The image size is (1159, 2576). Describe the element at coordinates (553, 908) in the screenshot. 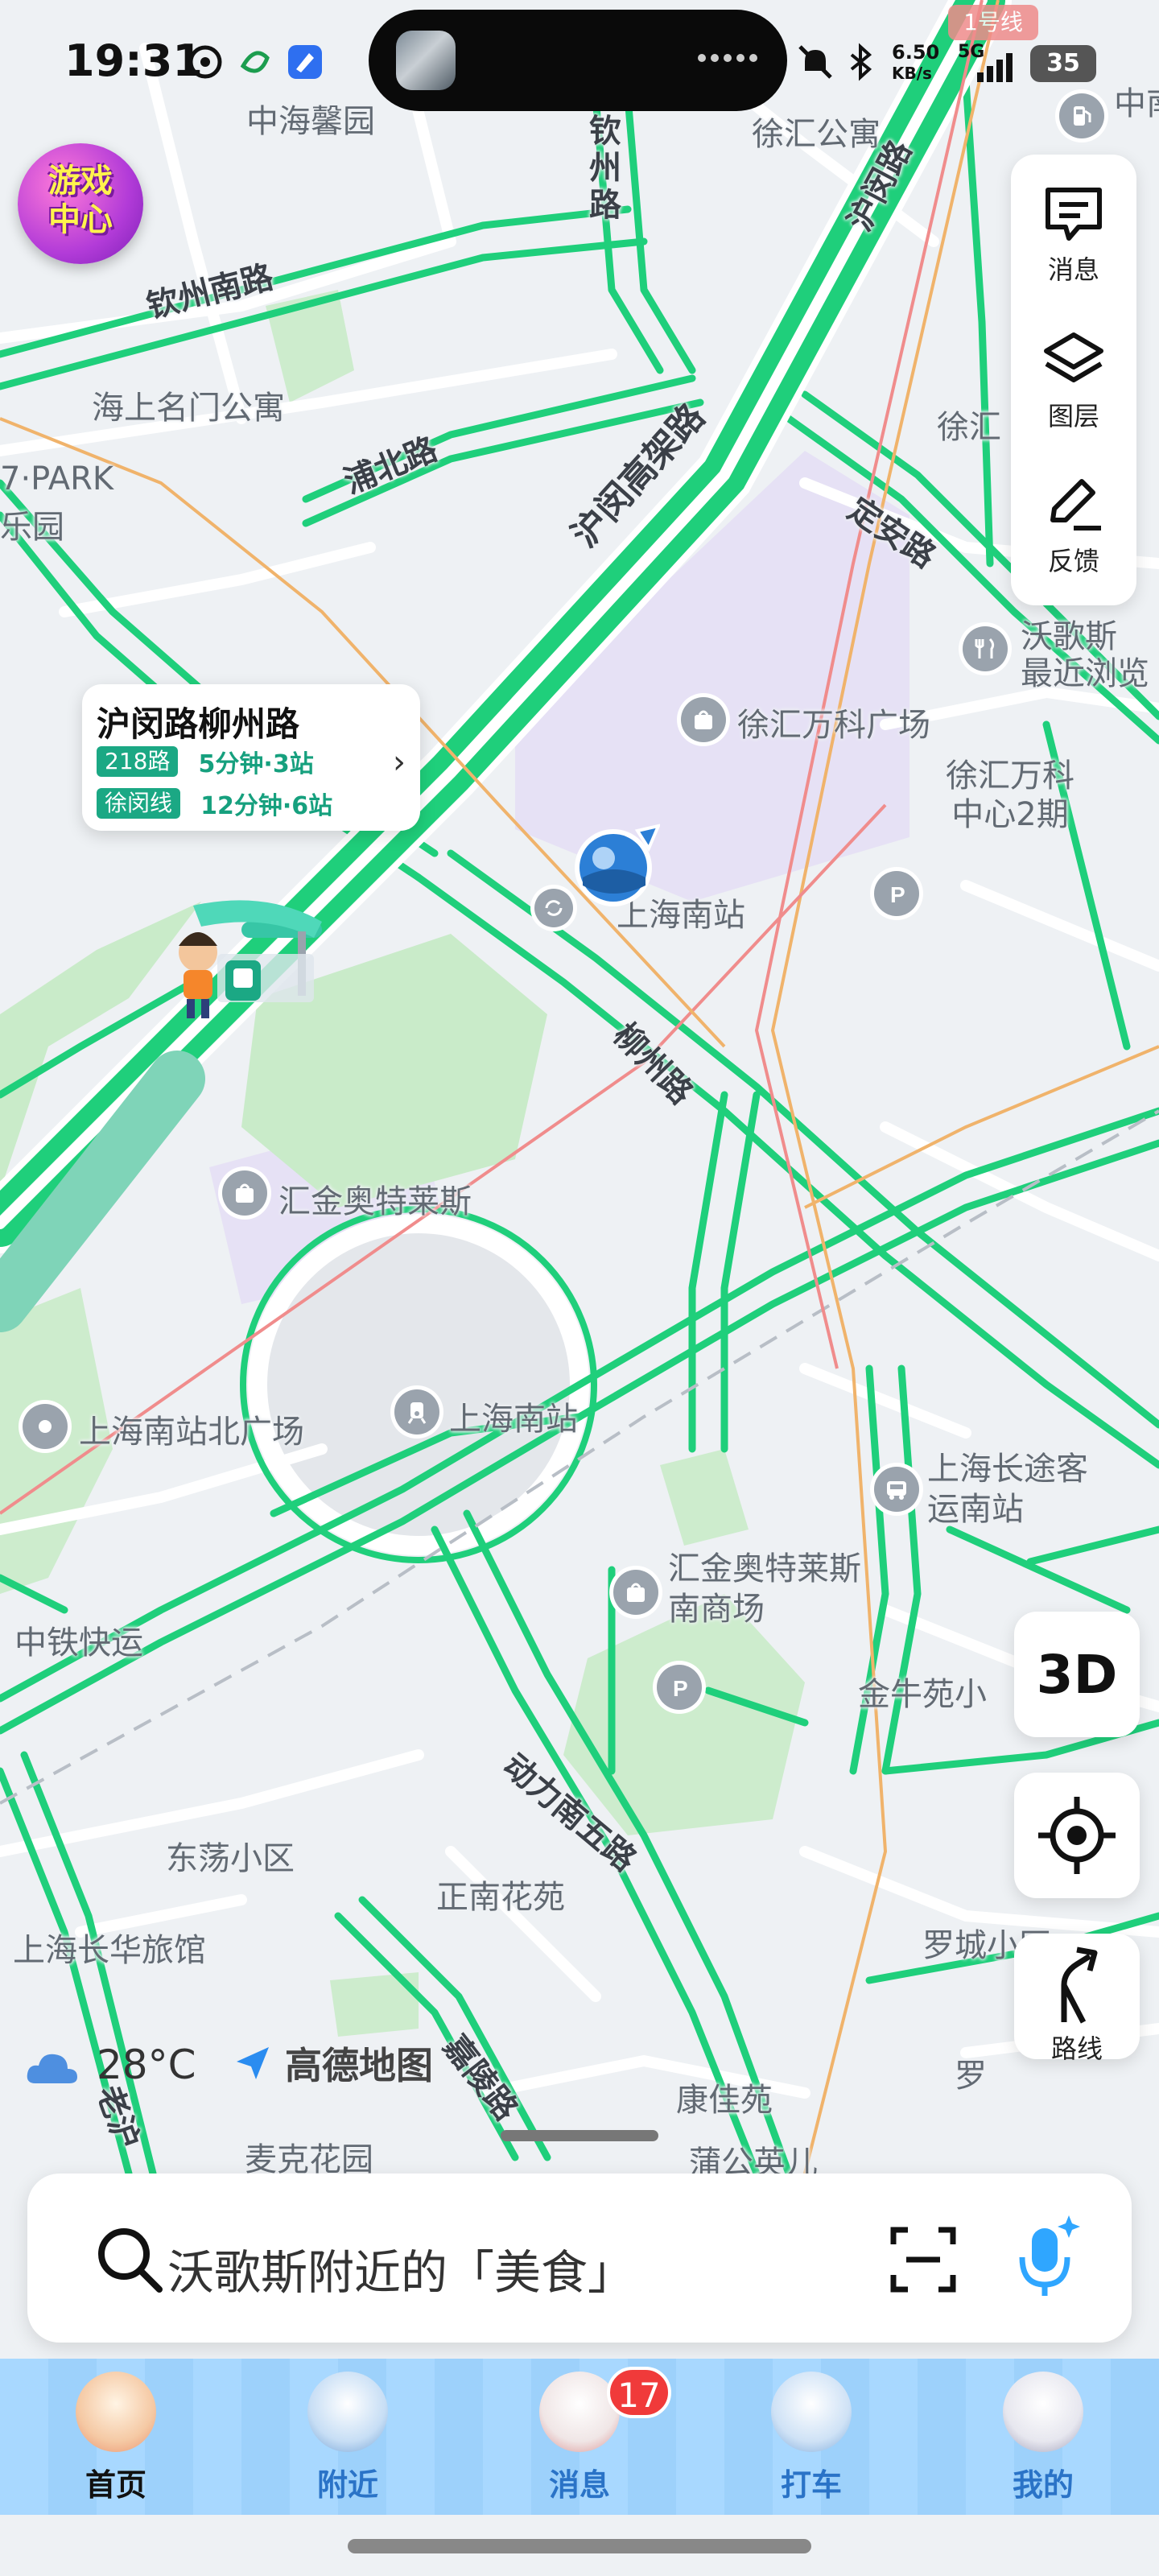

I see `transfer-icon` at that location.